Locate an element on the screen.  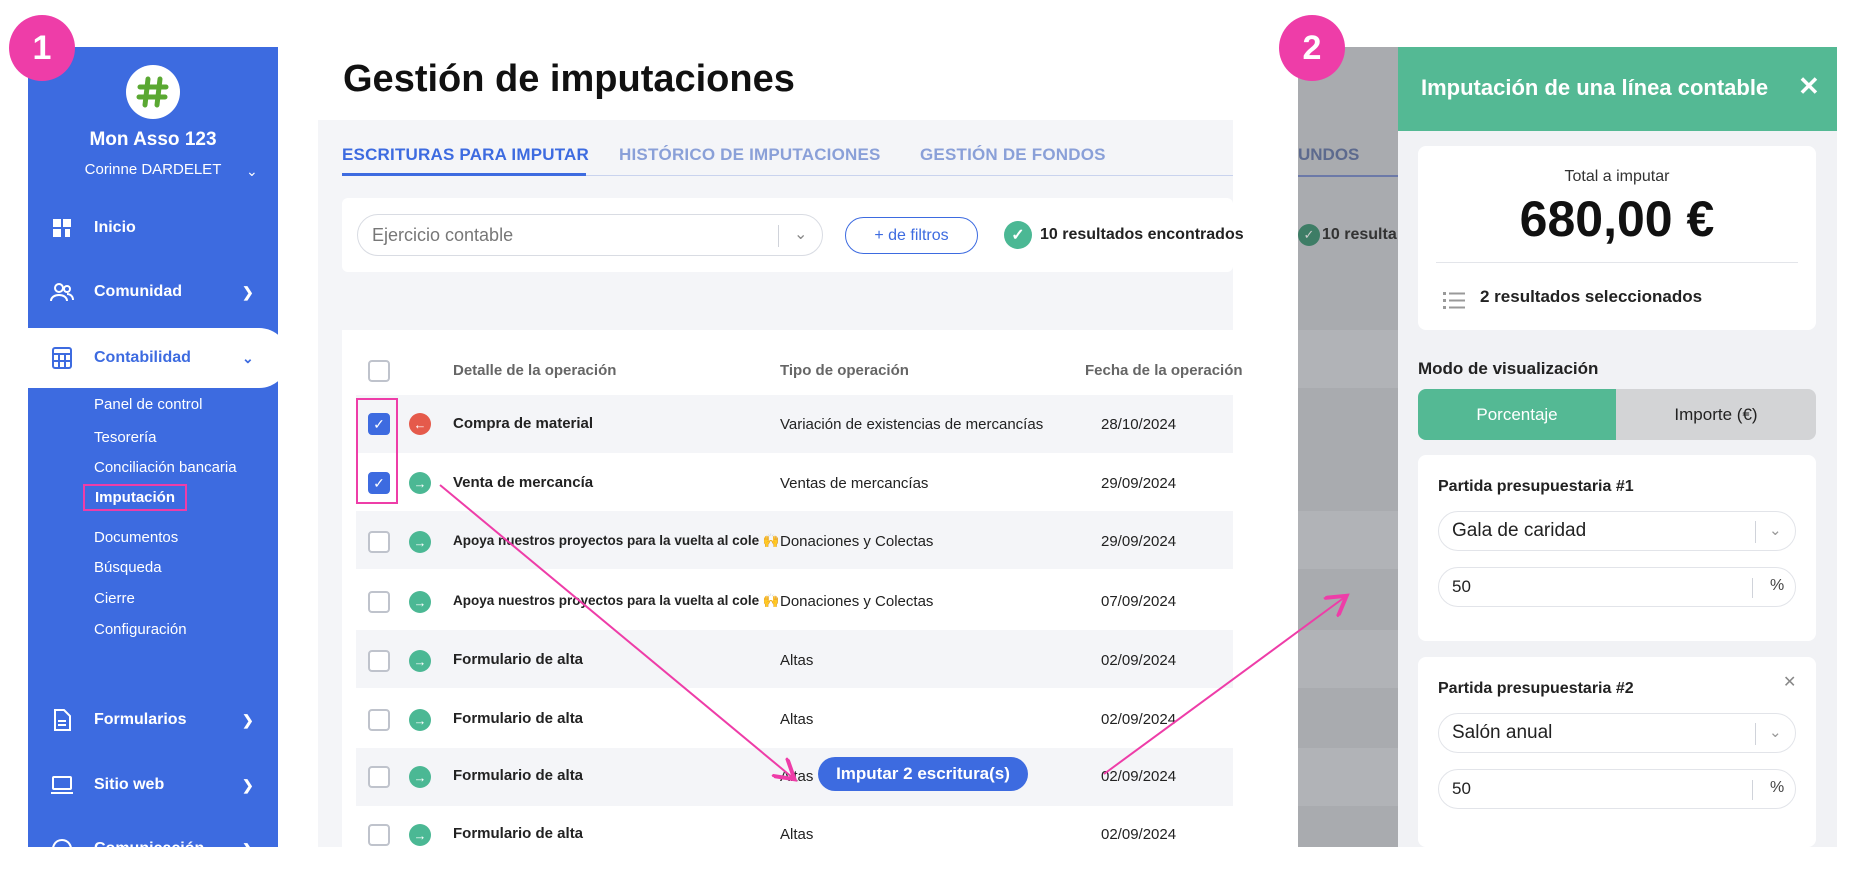
more-filters-button: + de filtros is located at coordinates (911, 235).